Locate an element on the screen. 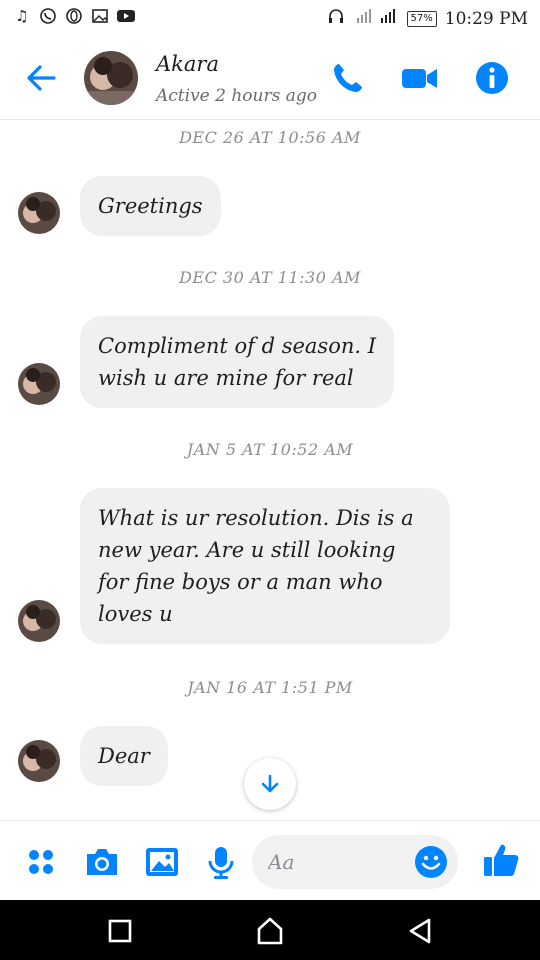  camera-button is located at coordinates (101, 862).